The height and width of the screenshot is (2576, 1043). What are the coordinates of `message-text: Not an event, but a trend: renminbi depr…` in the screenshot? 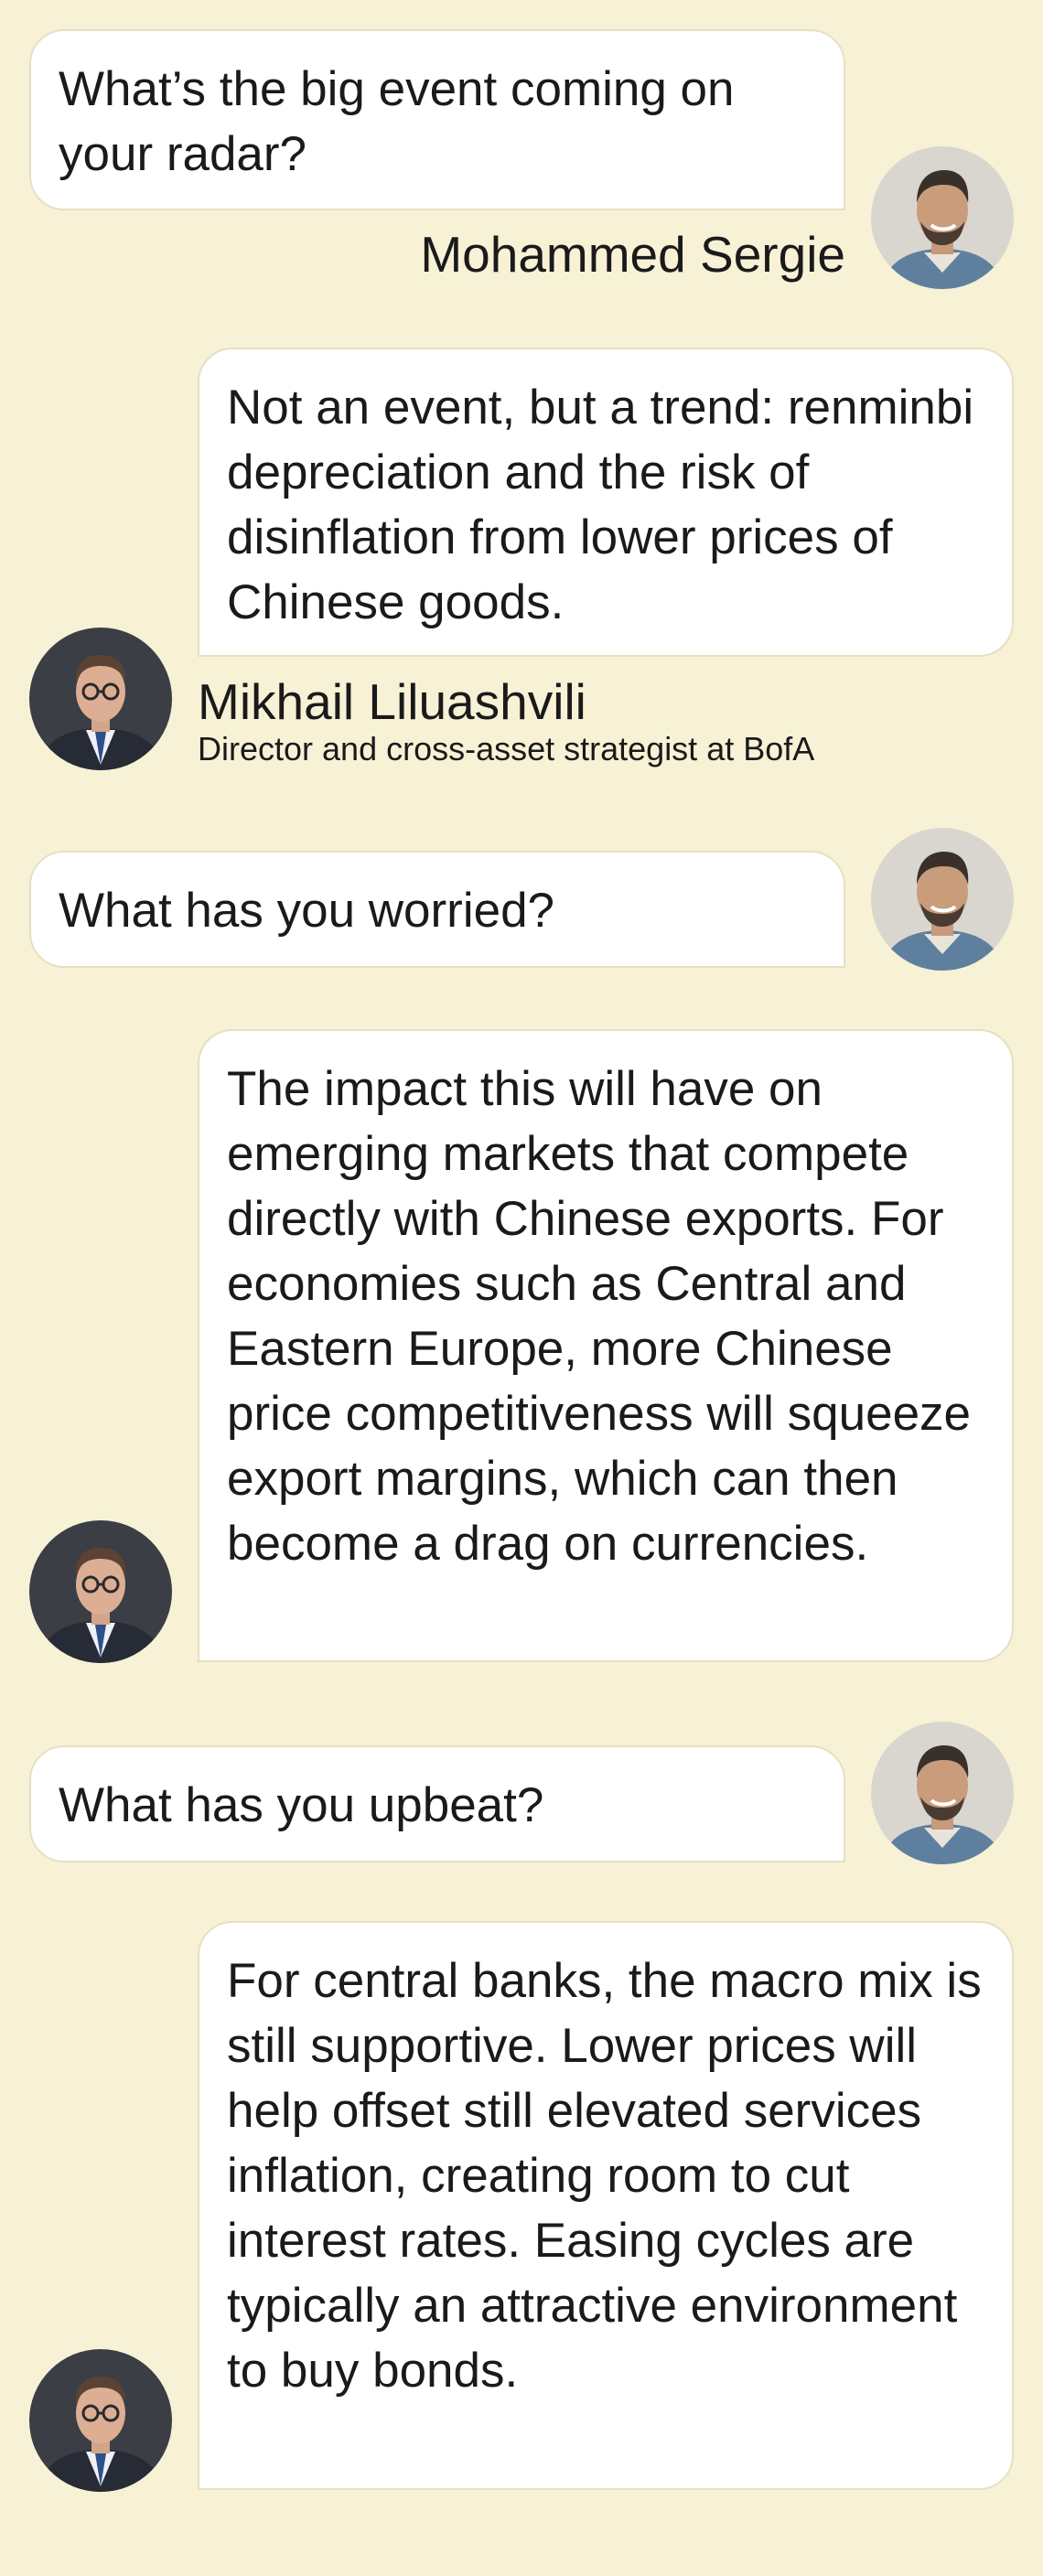 It's located at (600, 505).